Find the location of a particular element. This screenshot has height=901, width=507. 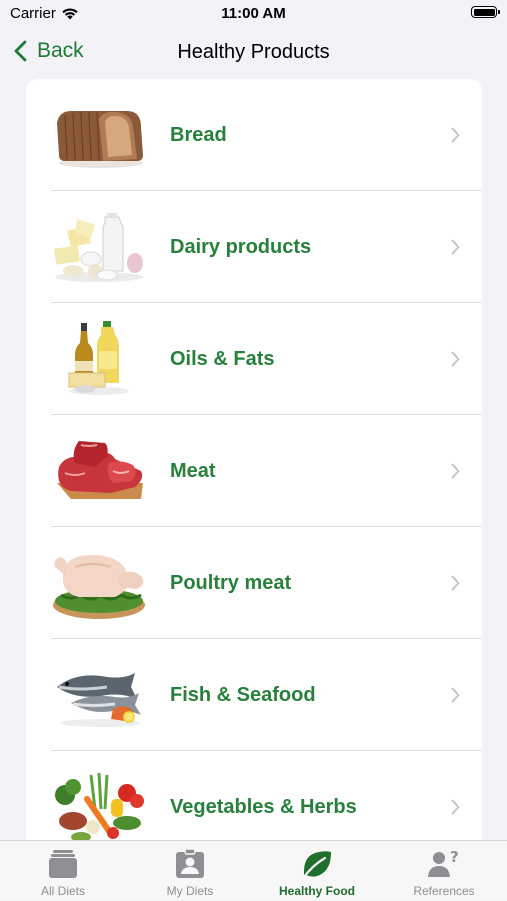

list-item-poultry-meat: Poultry meat is located at coordinates (254, 583).